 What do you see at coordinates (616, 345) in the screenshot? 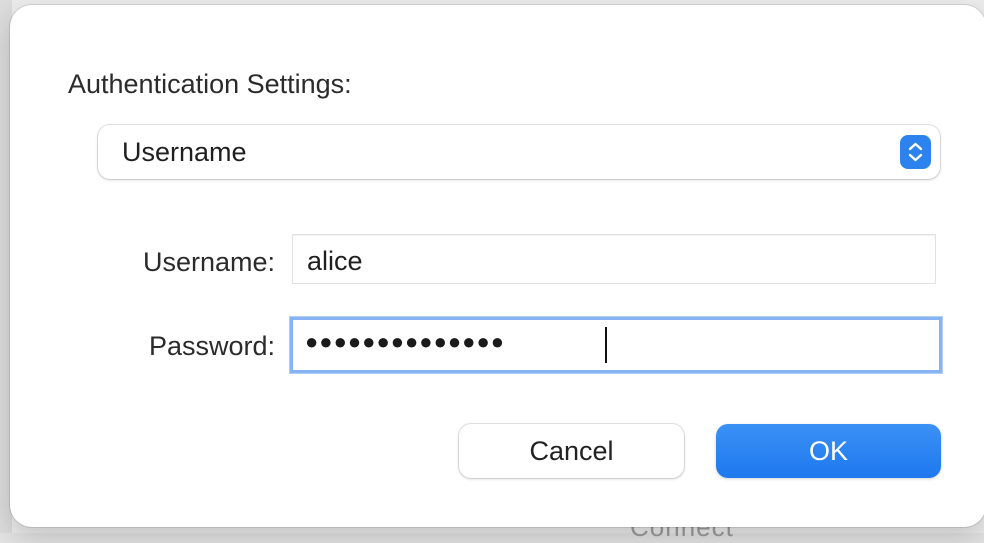
I see `password-field: ●●●●●●●●●●●●●●` at bounding box center [616, 345].